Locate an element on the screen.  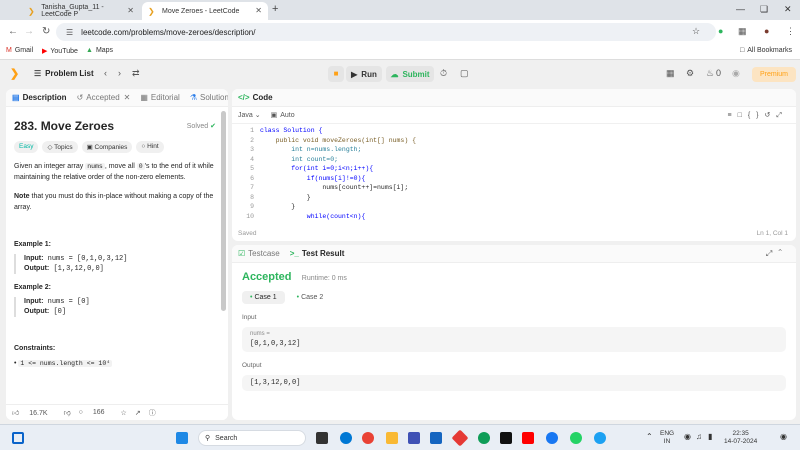
back-arrow-icon: ← is located at coordinates (13, 31).